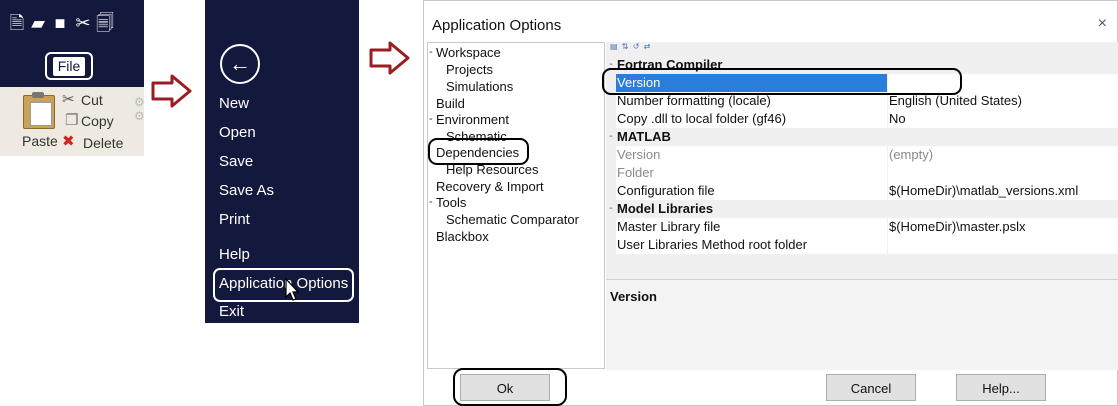 Image resolution: width=1118 pixels, height=406 pixels. I want to click on open-folder-icon: ▰, so click(38, 23).